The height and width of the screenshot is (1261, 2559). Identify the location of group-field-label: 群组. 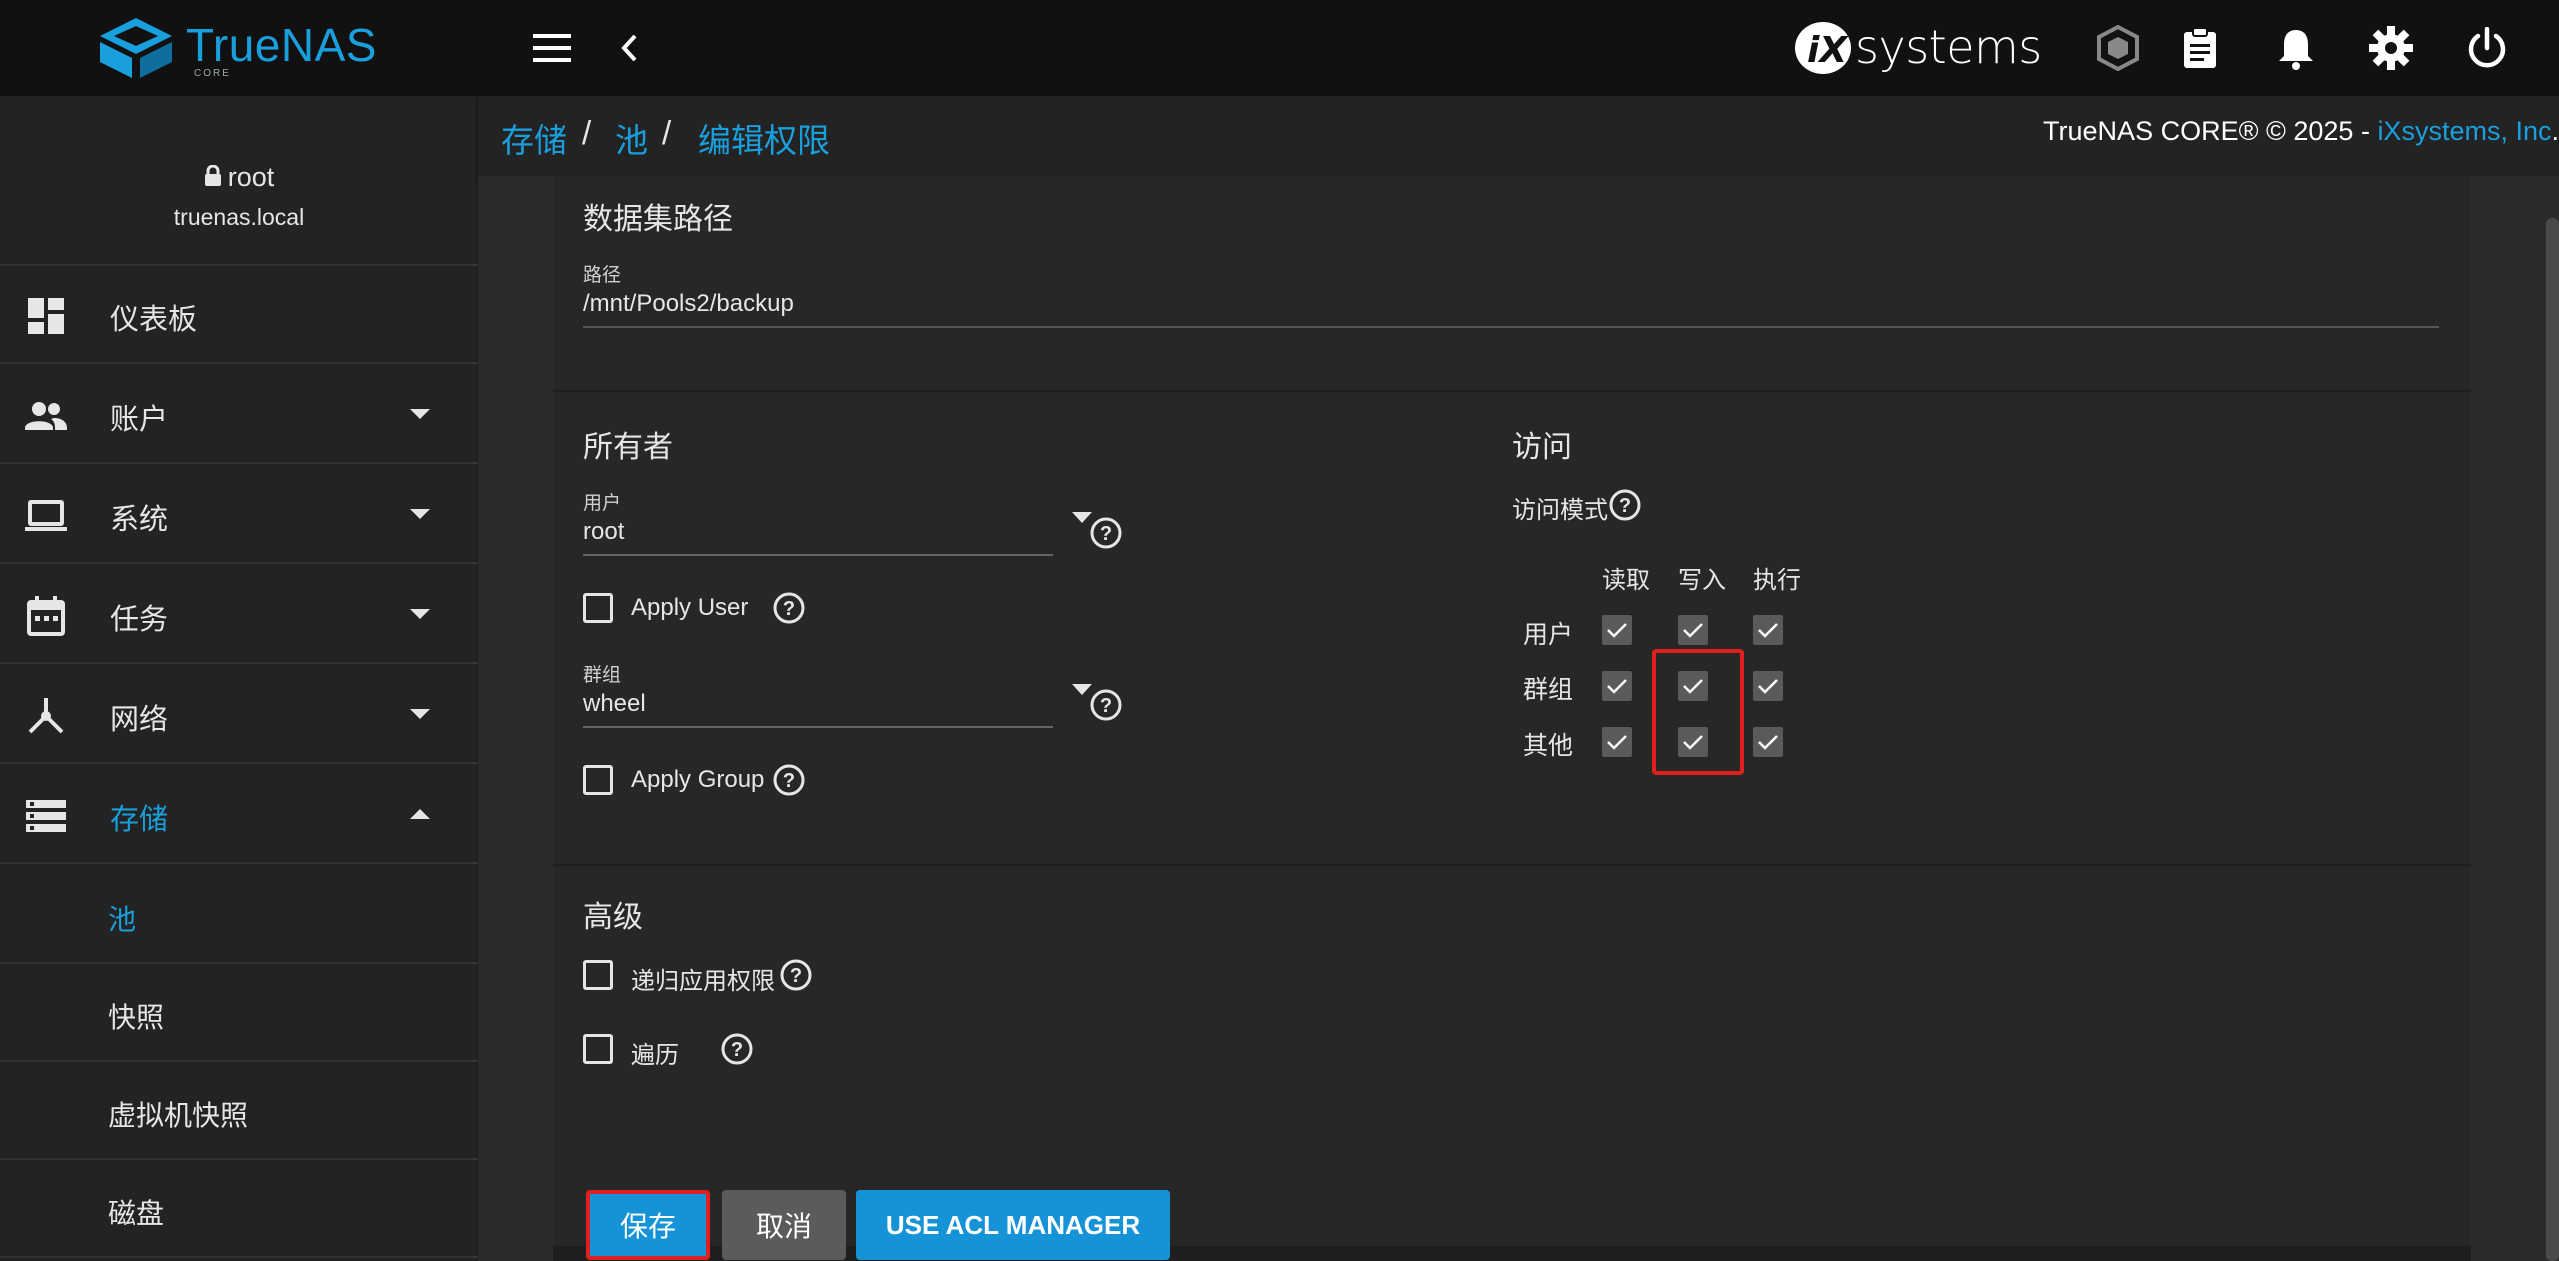
(602, 675).